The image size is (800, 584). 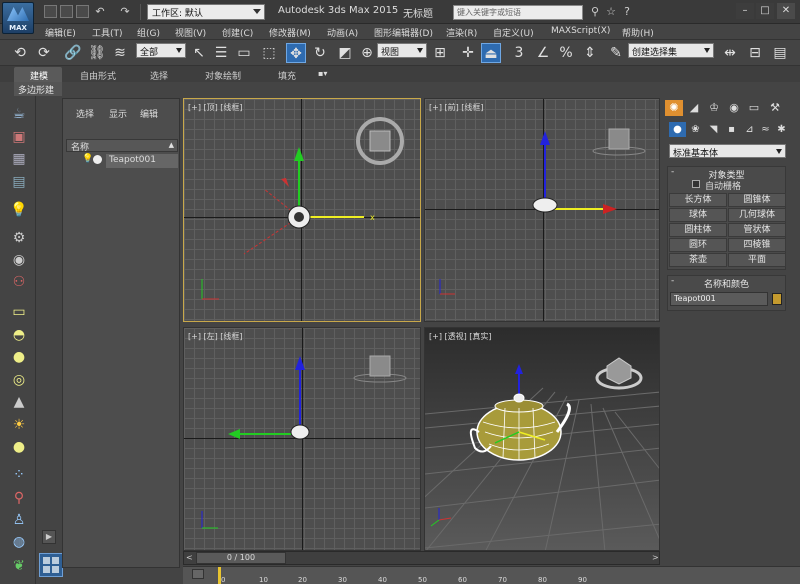 What do you see at coordinates (698, 245) in the screenshot?
I see `torus-button: 圆环` at bounding box center [698, 245].